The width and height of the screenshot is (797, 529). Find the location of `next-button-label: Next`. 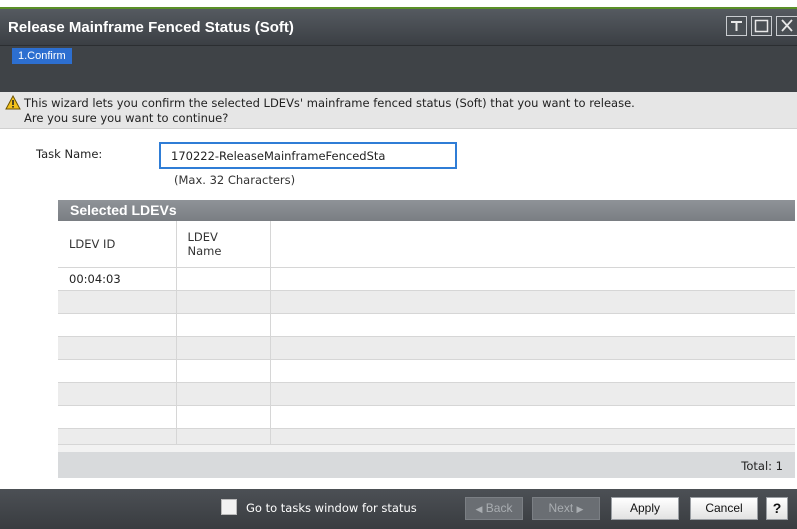

next-button-label: Next is located at coordinates (561, 508).